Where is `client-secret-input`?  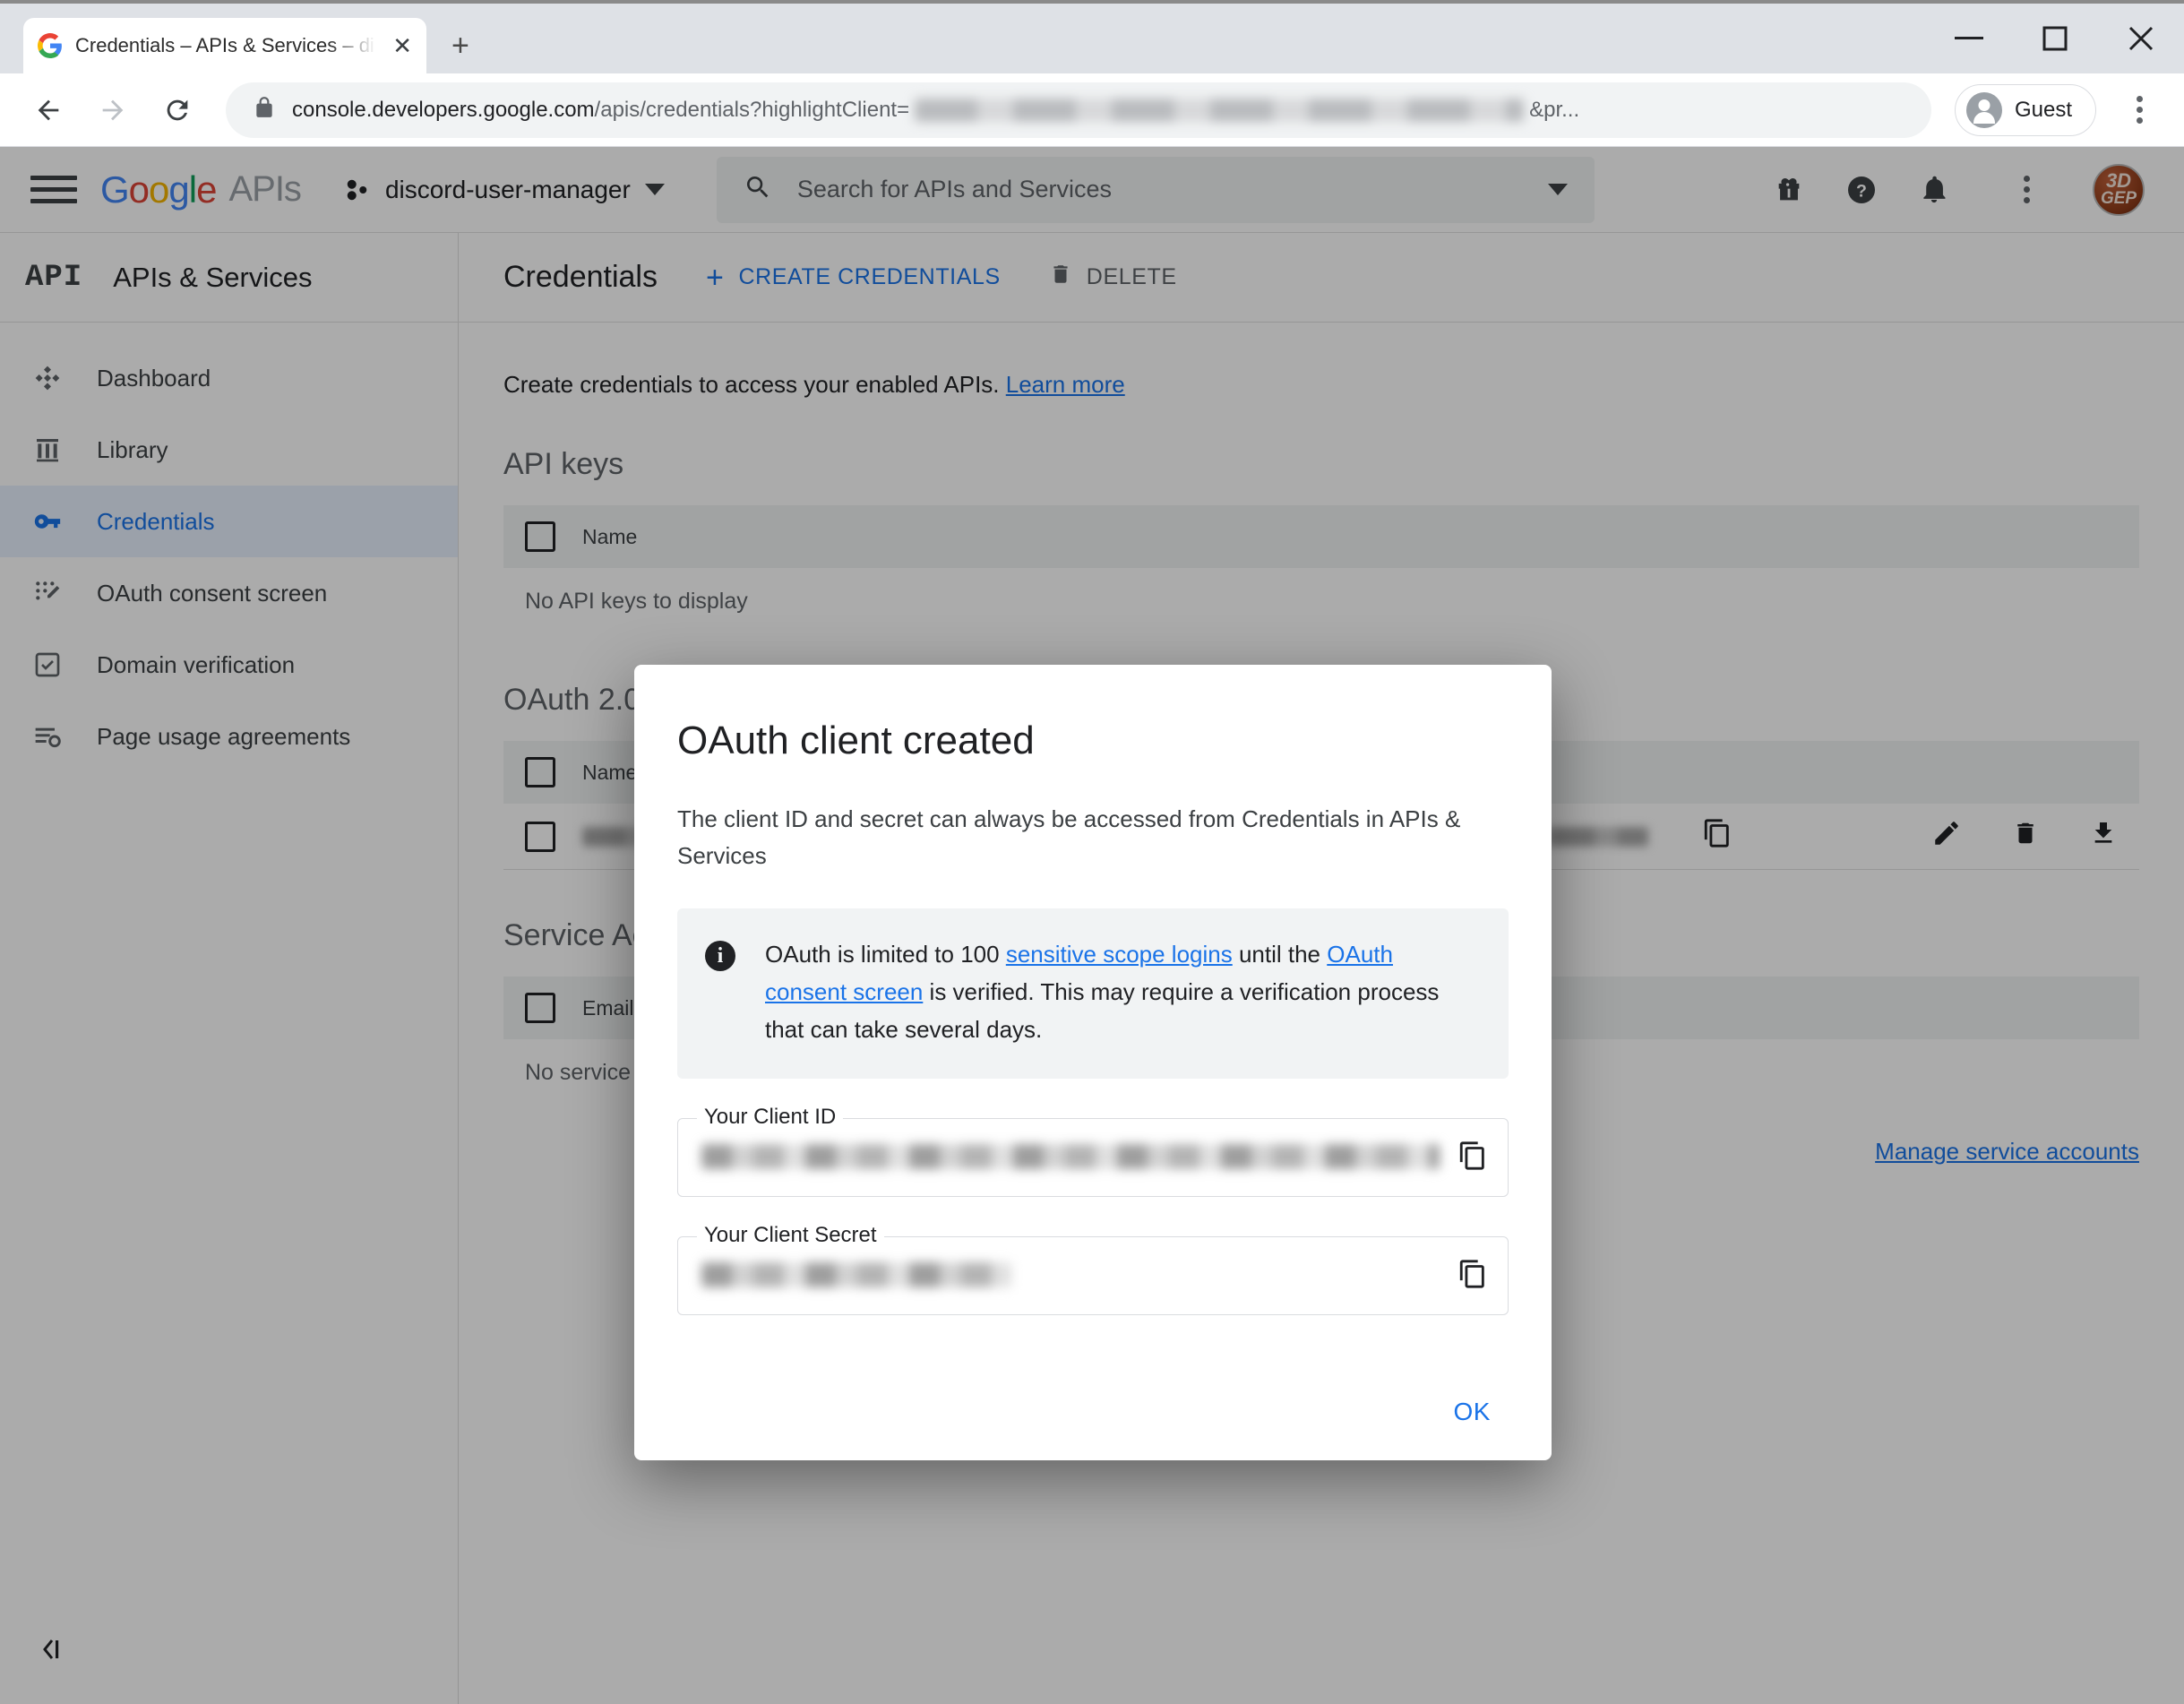 client-secret-input is located at coordinates (1093, 1276).